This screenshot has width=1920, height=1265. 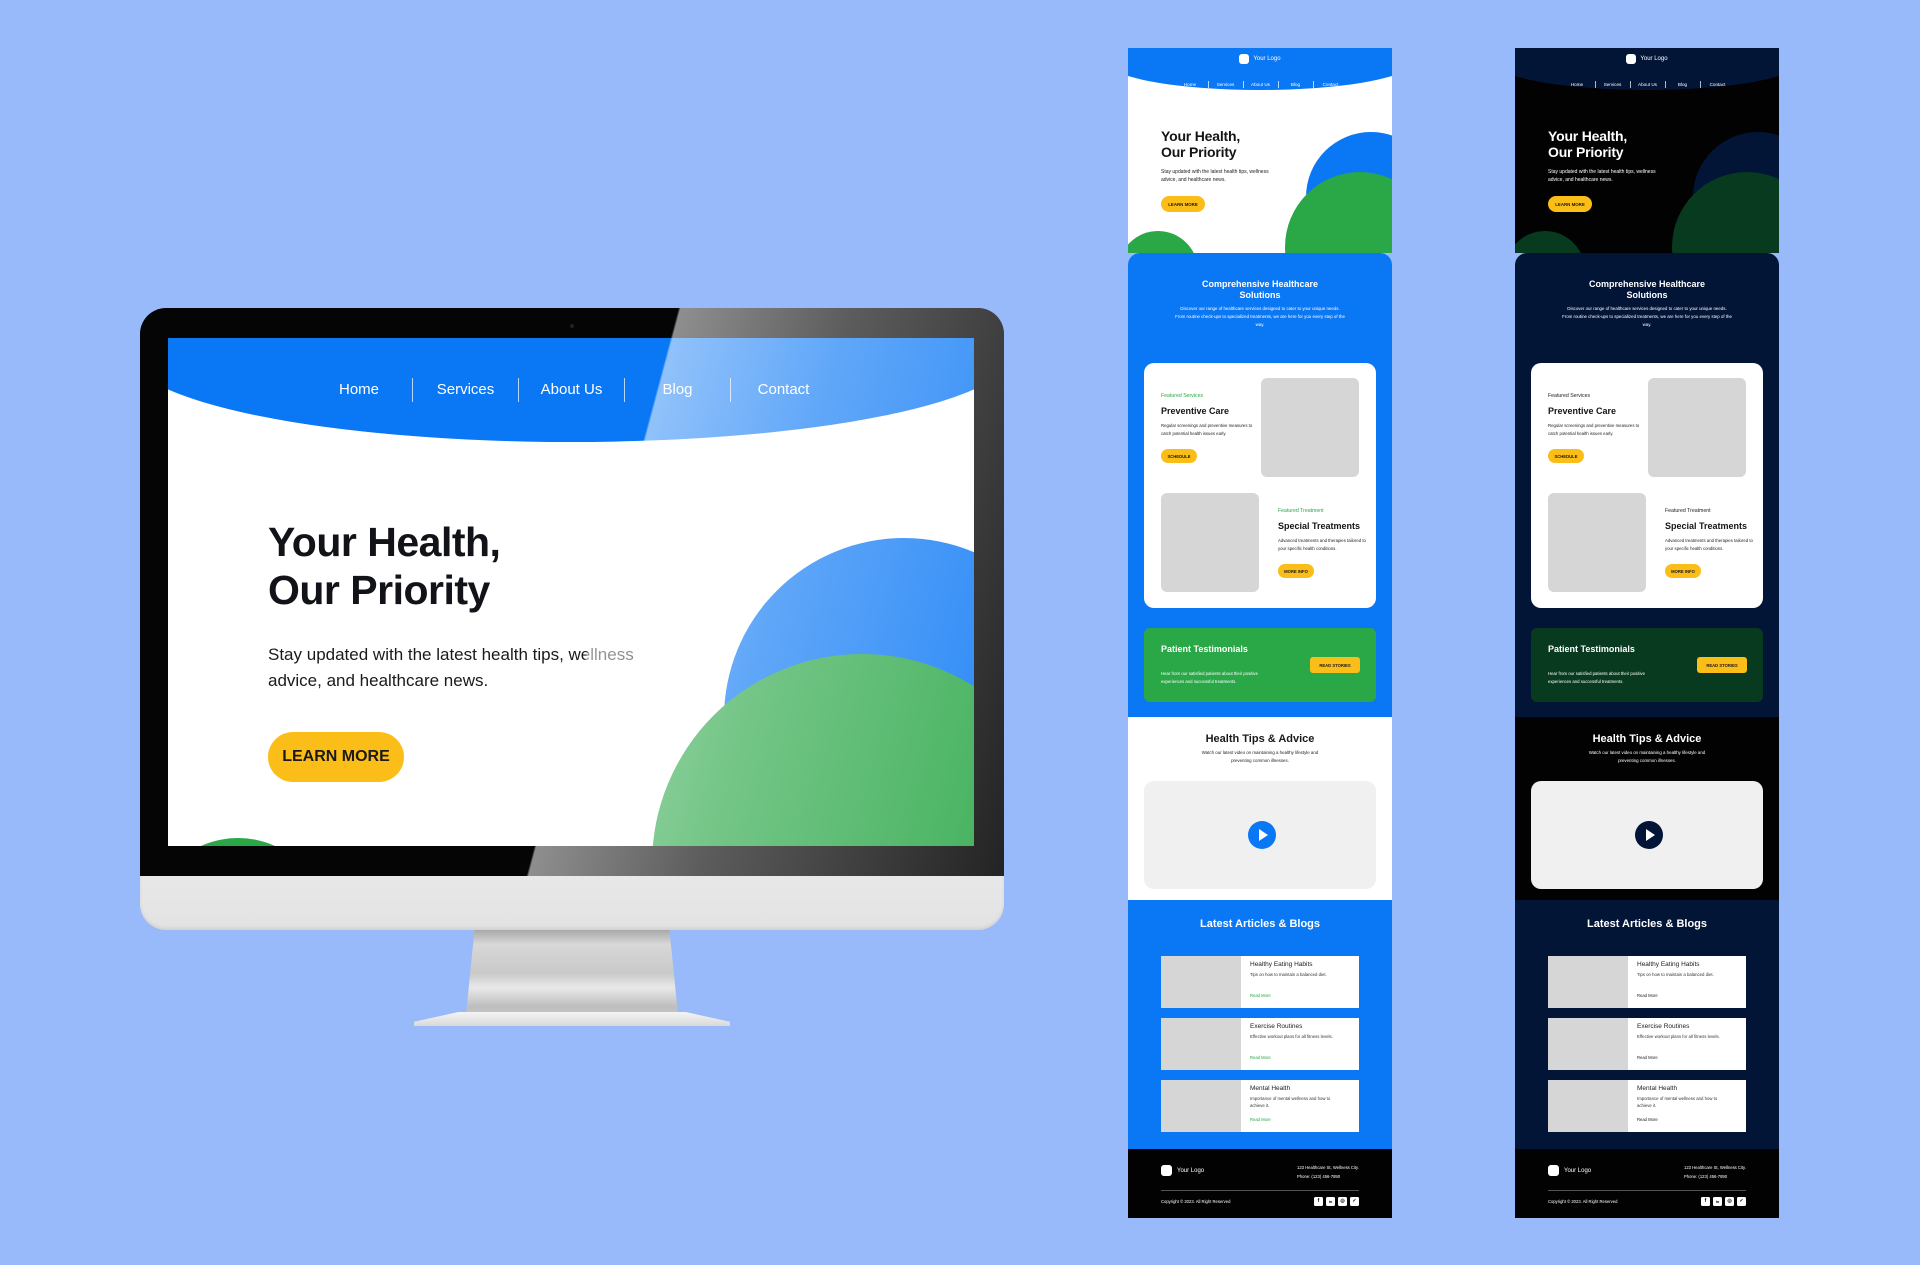 I want to click on logo-text: Your Logo, so click(x=1267, y=59).